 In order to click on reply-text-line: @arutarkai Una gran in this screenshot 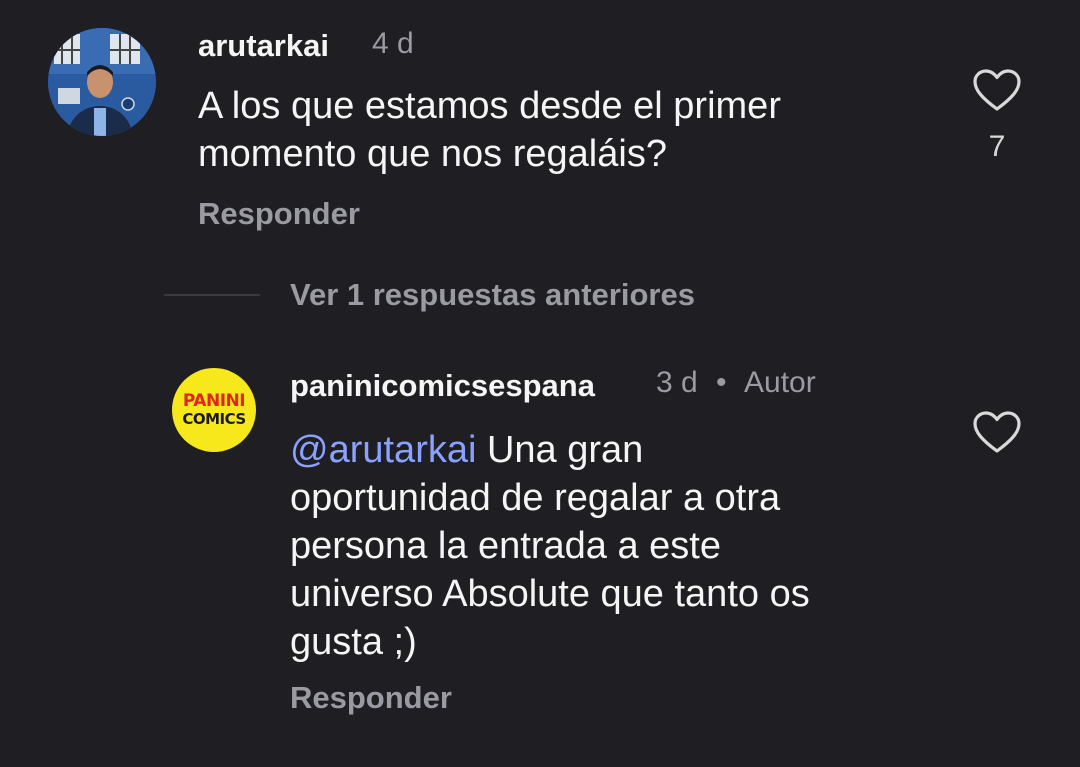, I will do `click(550, 450)`.